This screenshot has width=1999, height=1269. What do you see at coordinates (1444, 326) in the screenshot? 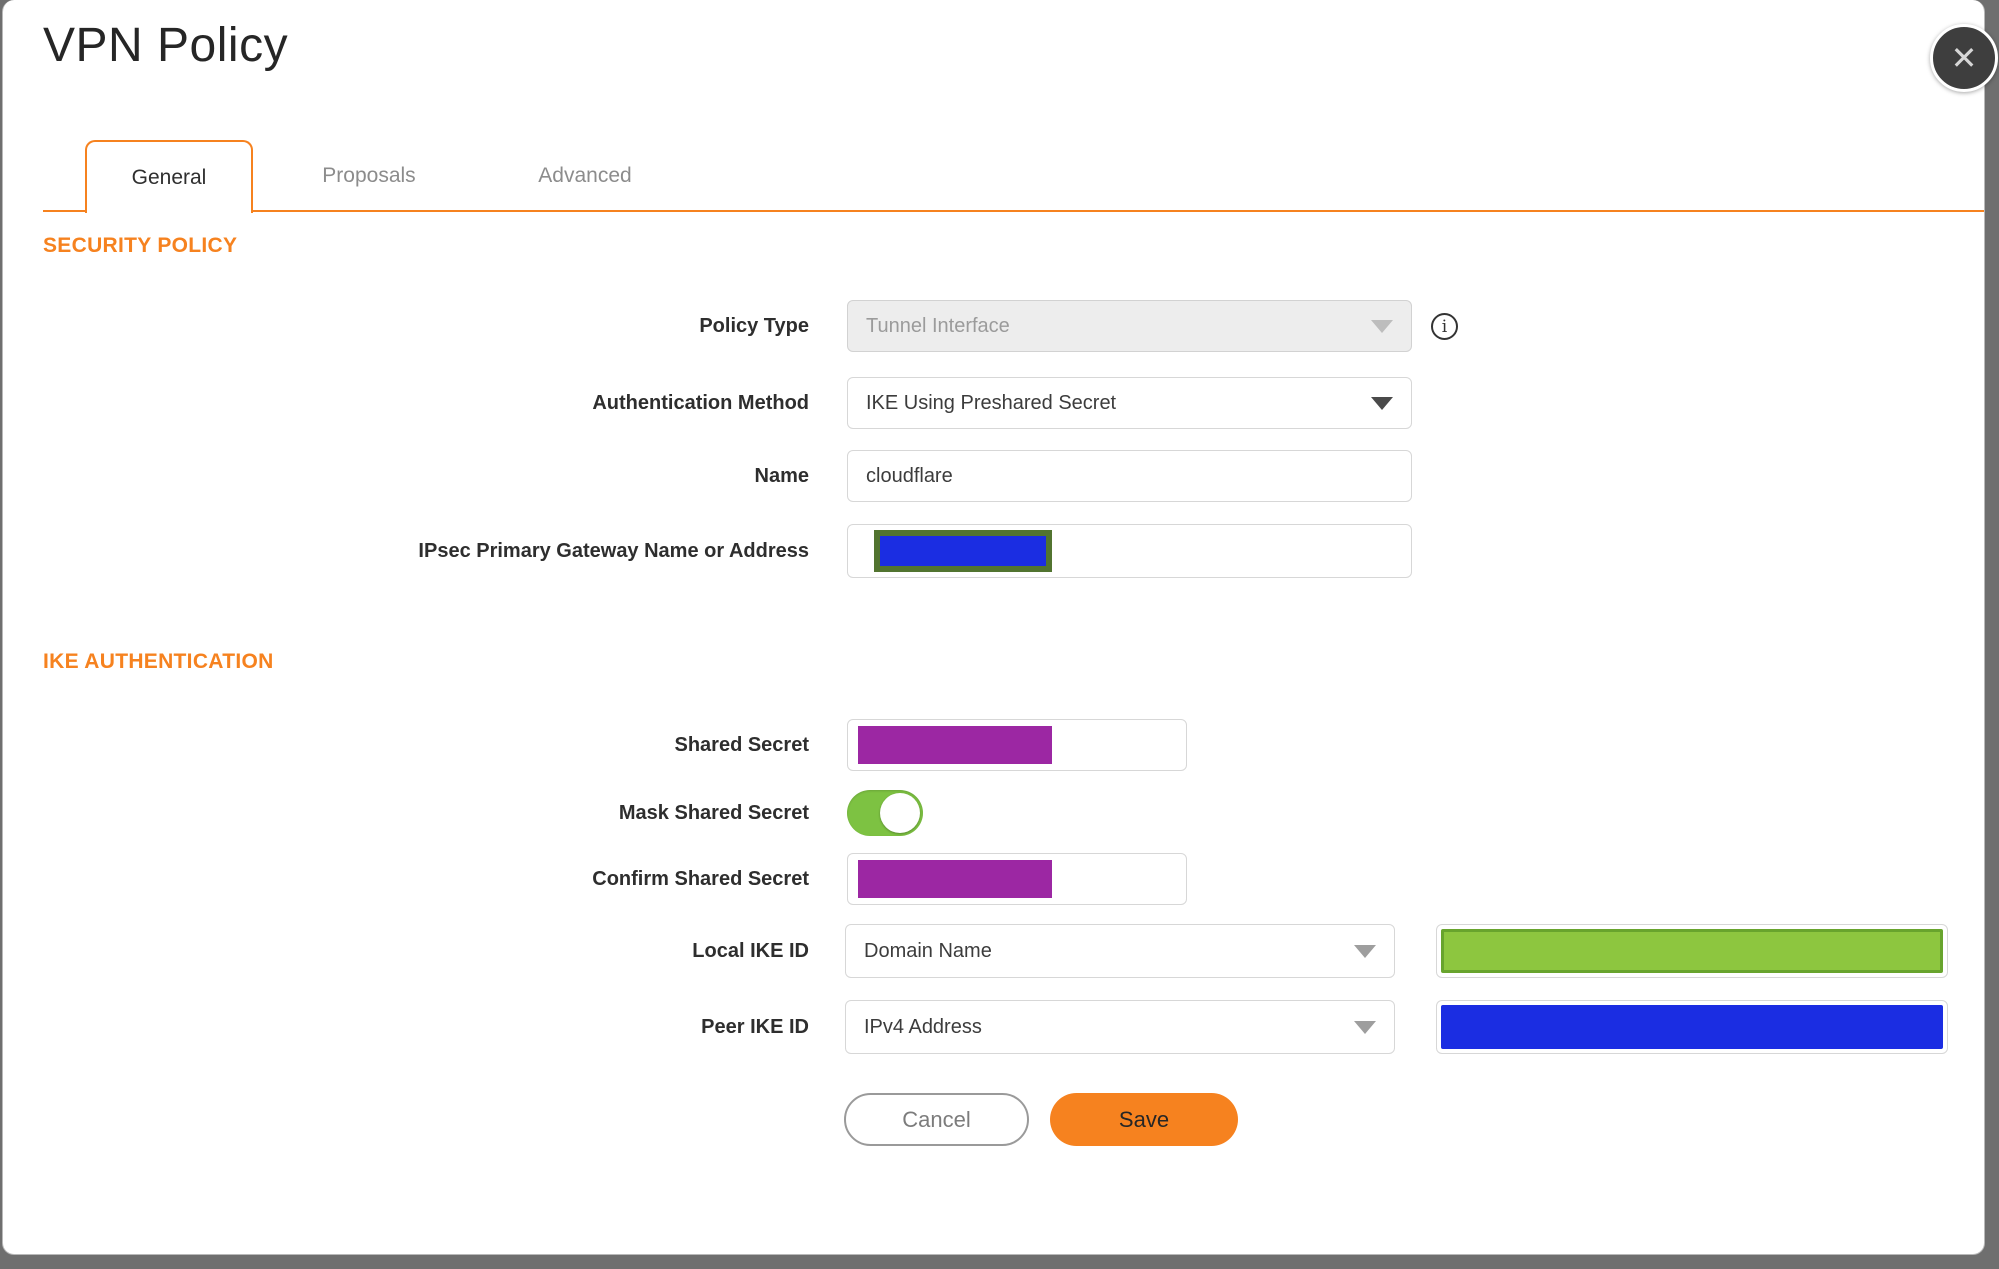
I see `info-icon: i` at bounding box center [1444, 326].